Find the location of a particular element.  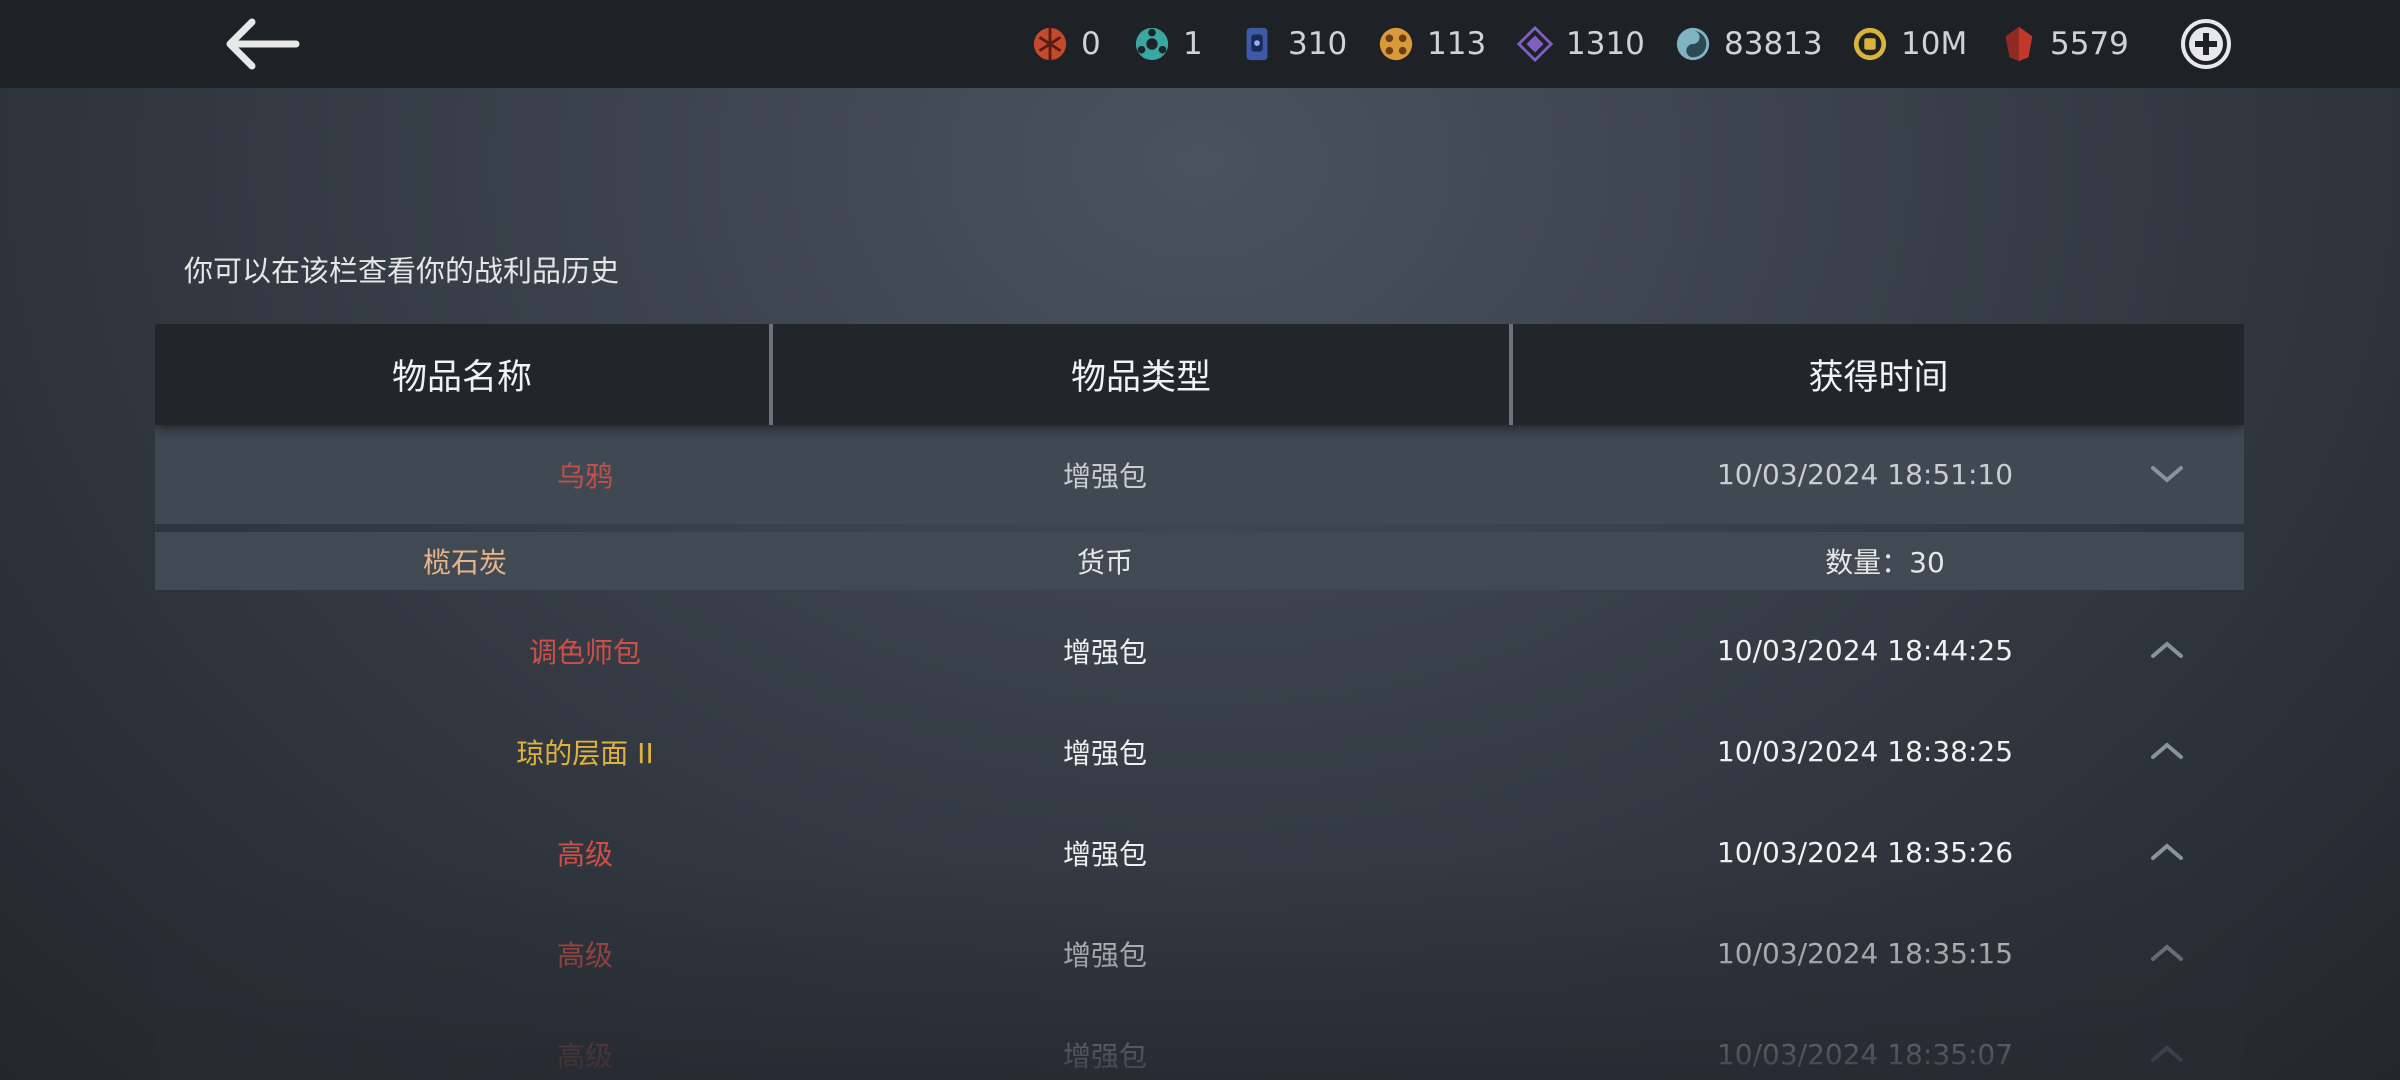

item-name: 乌鸦 is located at coordinates (584, 476).